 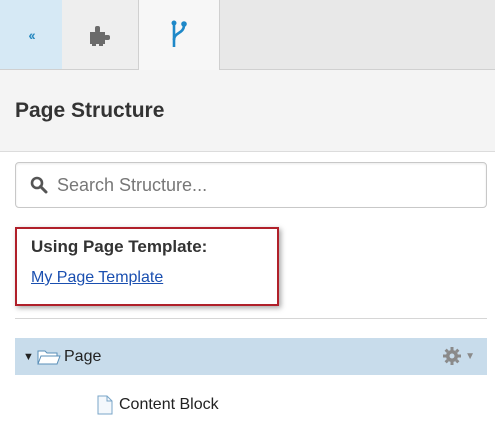 I want to click on tab-structure, so click(x=179, y=35).